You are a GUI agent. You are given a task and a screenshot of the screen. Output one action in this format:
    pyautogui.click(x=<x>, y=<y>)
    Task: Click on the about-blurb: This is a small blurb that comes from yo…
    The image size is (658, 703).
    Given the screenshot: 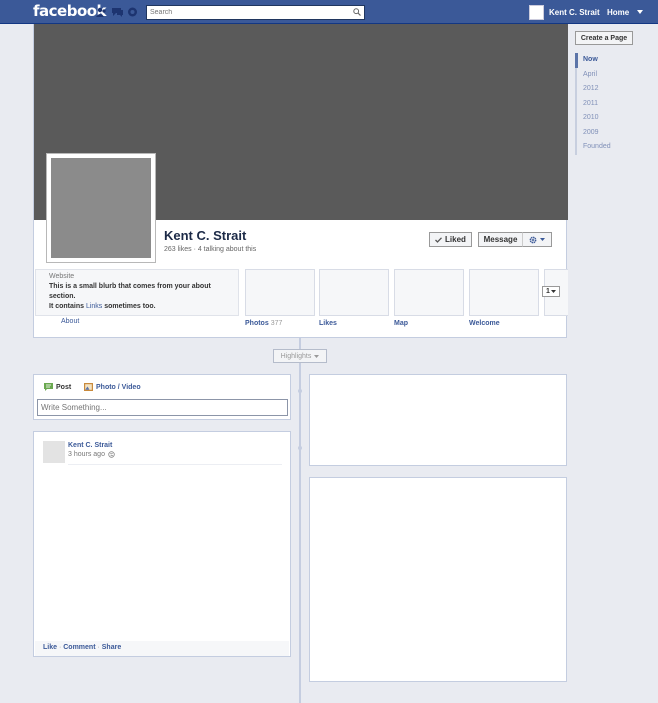 What is the action you would take?
    pyautogui.click(x=130, y=291)
    